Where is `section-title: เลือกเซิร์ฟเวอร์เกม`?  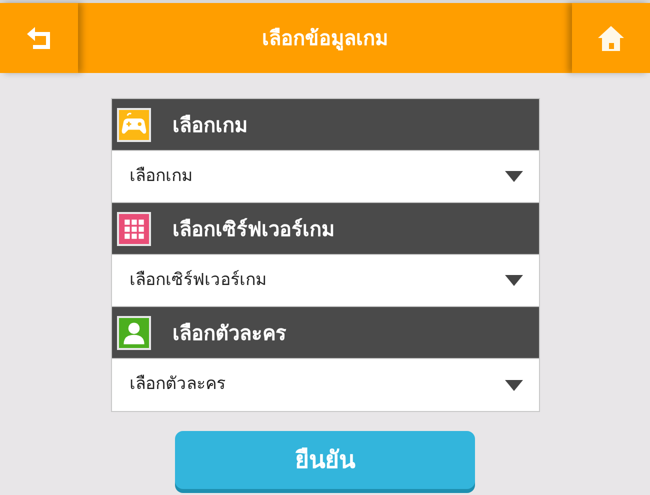
section-title: เลือกเซิร์ฟเวอร์เกม is located at coordinates (253, 229).